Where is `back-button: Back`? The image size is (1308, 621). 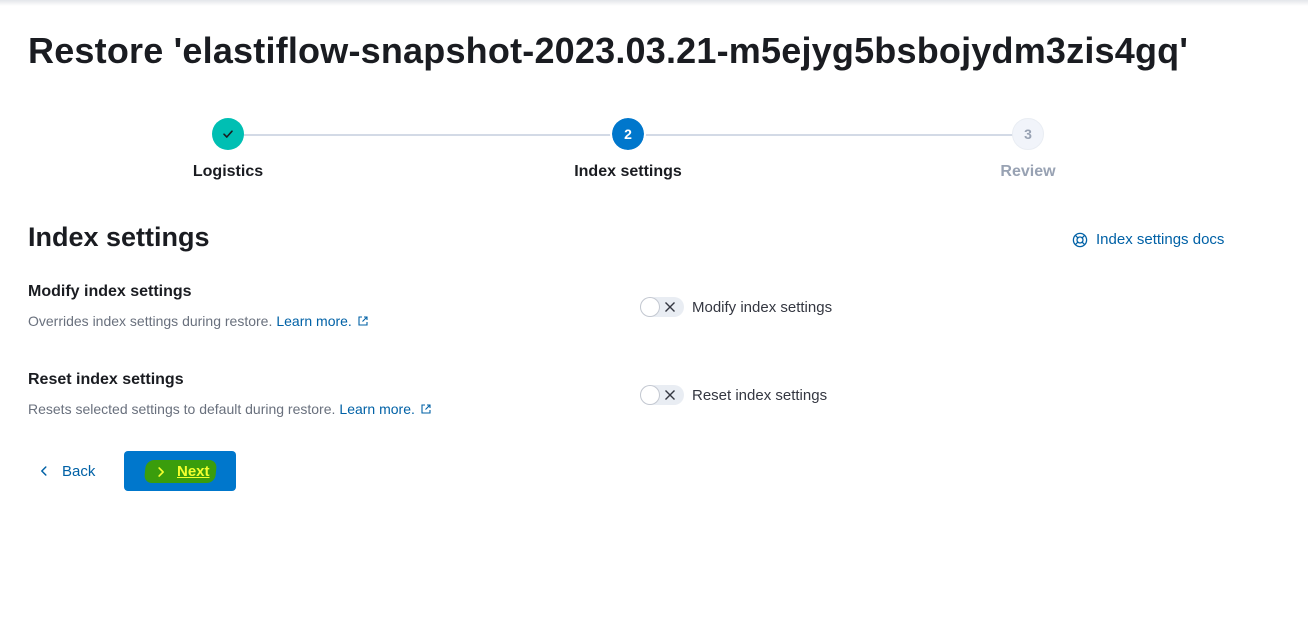 back-button: Back is located at coordinates (66, 471).